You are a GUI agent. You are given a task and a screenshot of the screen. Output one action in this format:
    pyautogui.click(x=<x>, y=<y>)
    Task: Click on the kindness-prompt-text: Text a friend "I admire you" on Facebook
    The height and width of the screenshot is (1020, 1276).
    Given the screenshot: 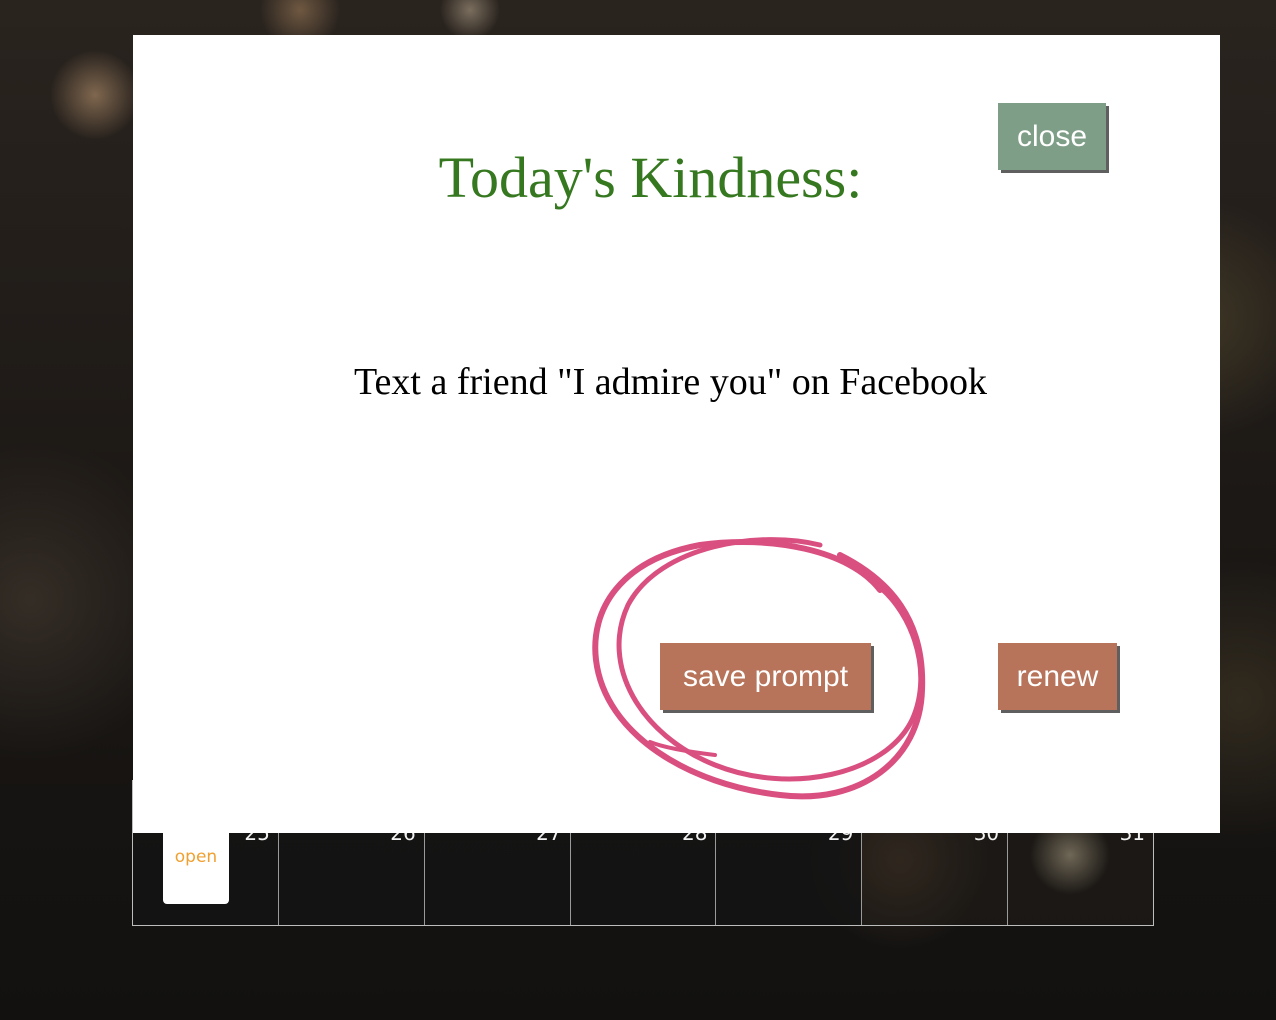 What is the action you would take?
    pyautogui.click(x=670, y=382)
    